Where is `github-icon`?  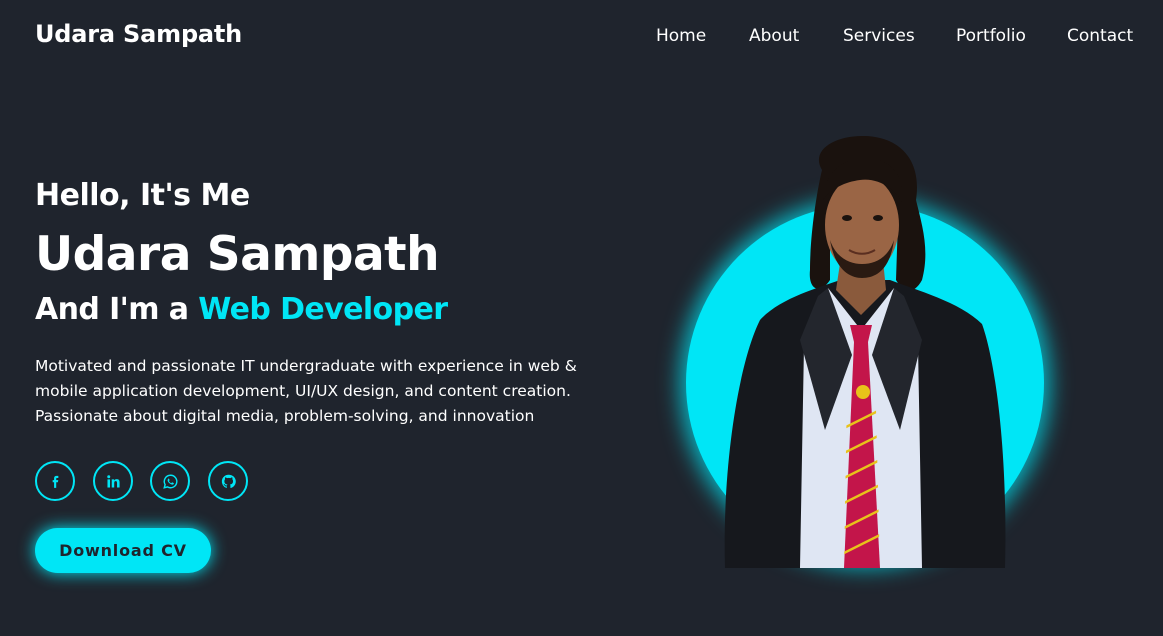 github-icon is located at coordinates (228, 481).